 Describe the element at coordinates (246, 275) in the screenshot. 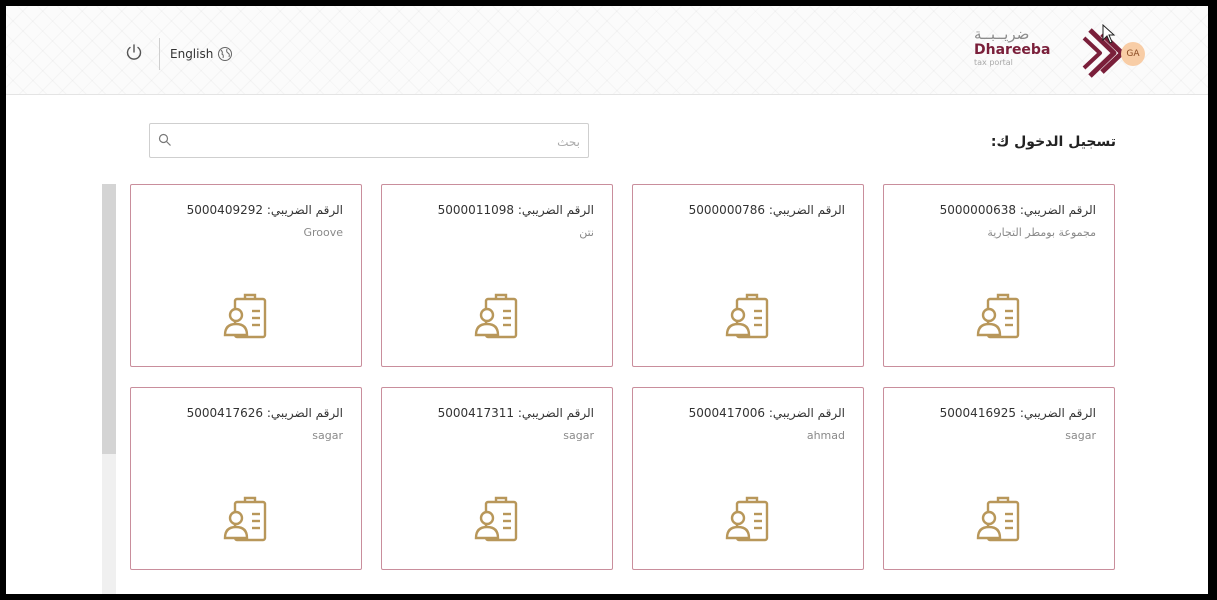

I see `account-card: الرقم الضريبي: 5000409292 Groove` at that location.